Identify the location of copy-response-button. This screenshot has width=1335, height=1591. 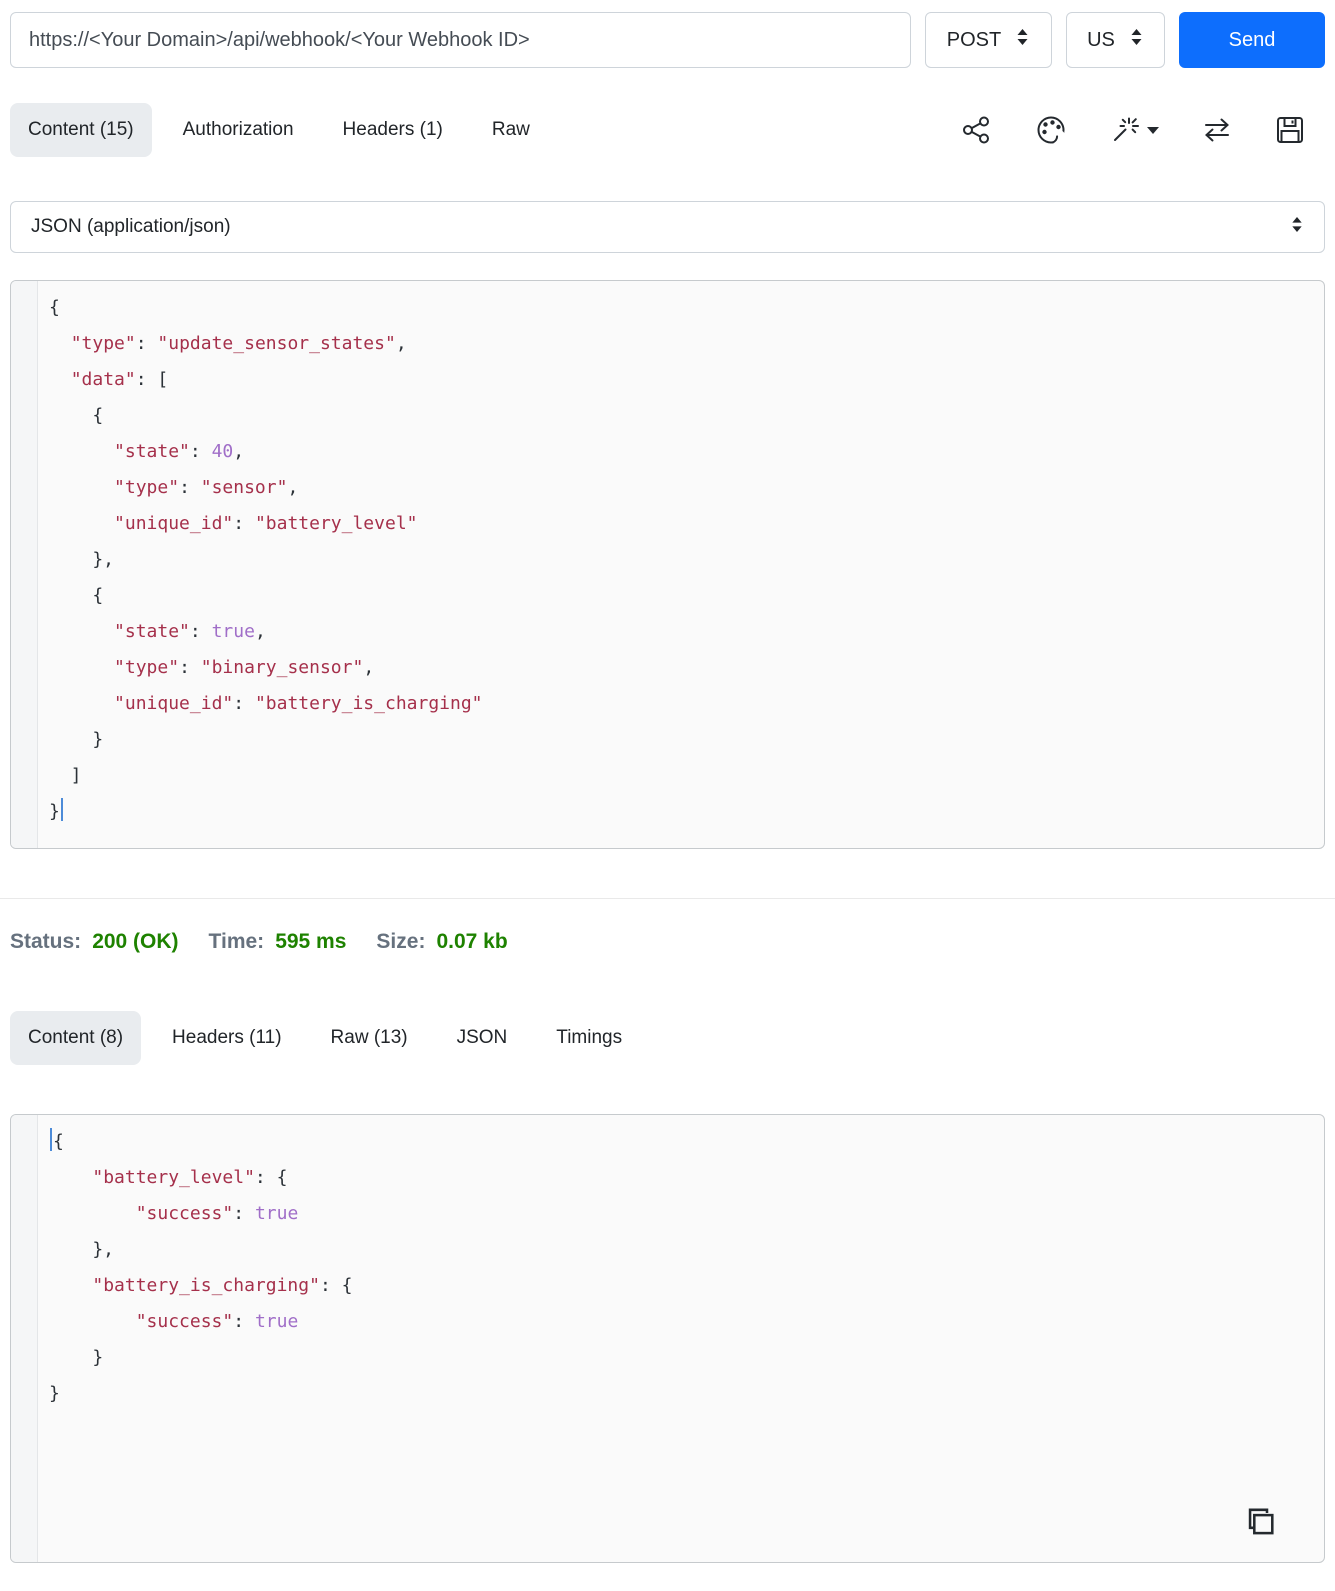
(1258, 1522).